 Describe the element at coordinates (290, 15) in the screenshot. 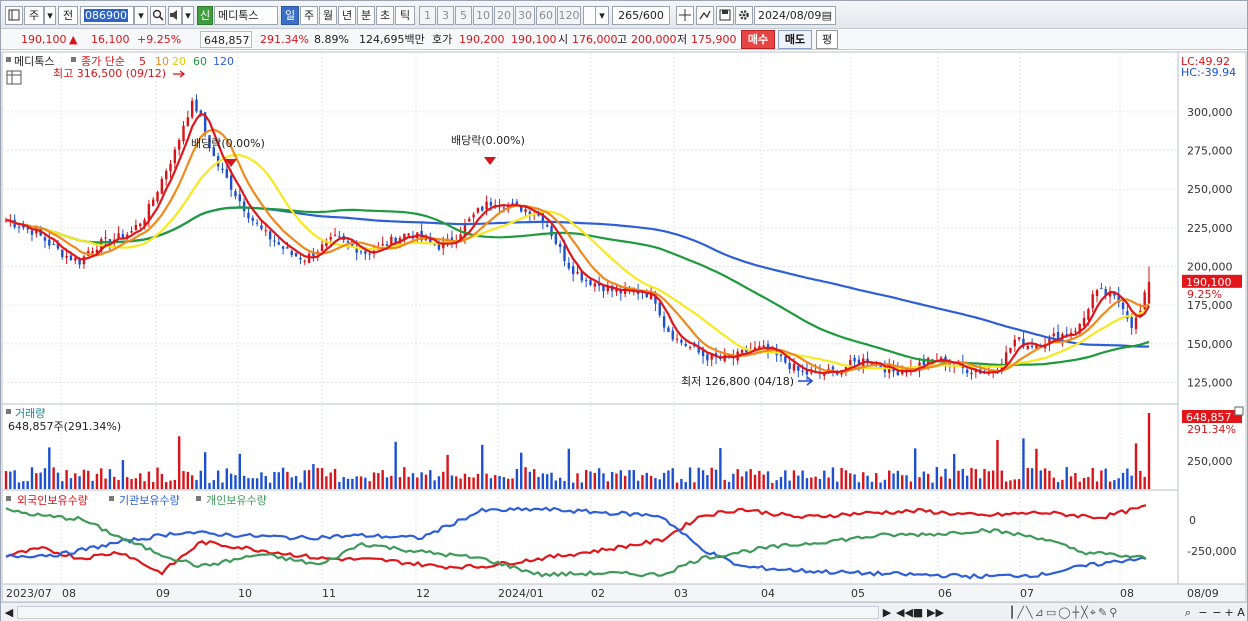

I see `interval-day-button: 일` at that location.